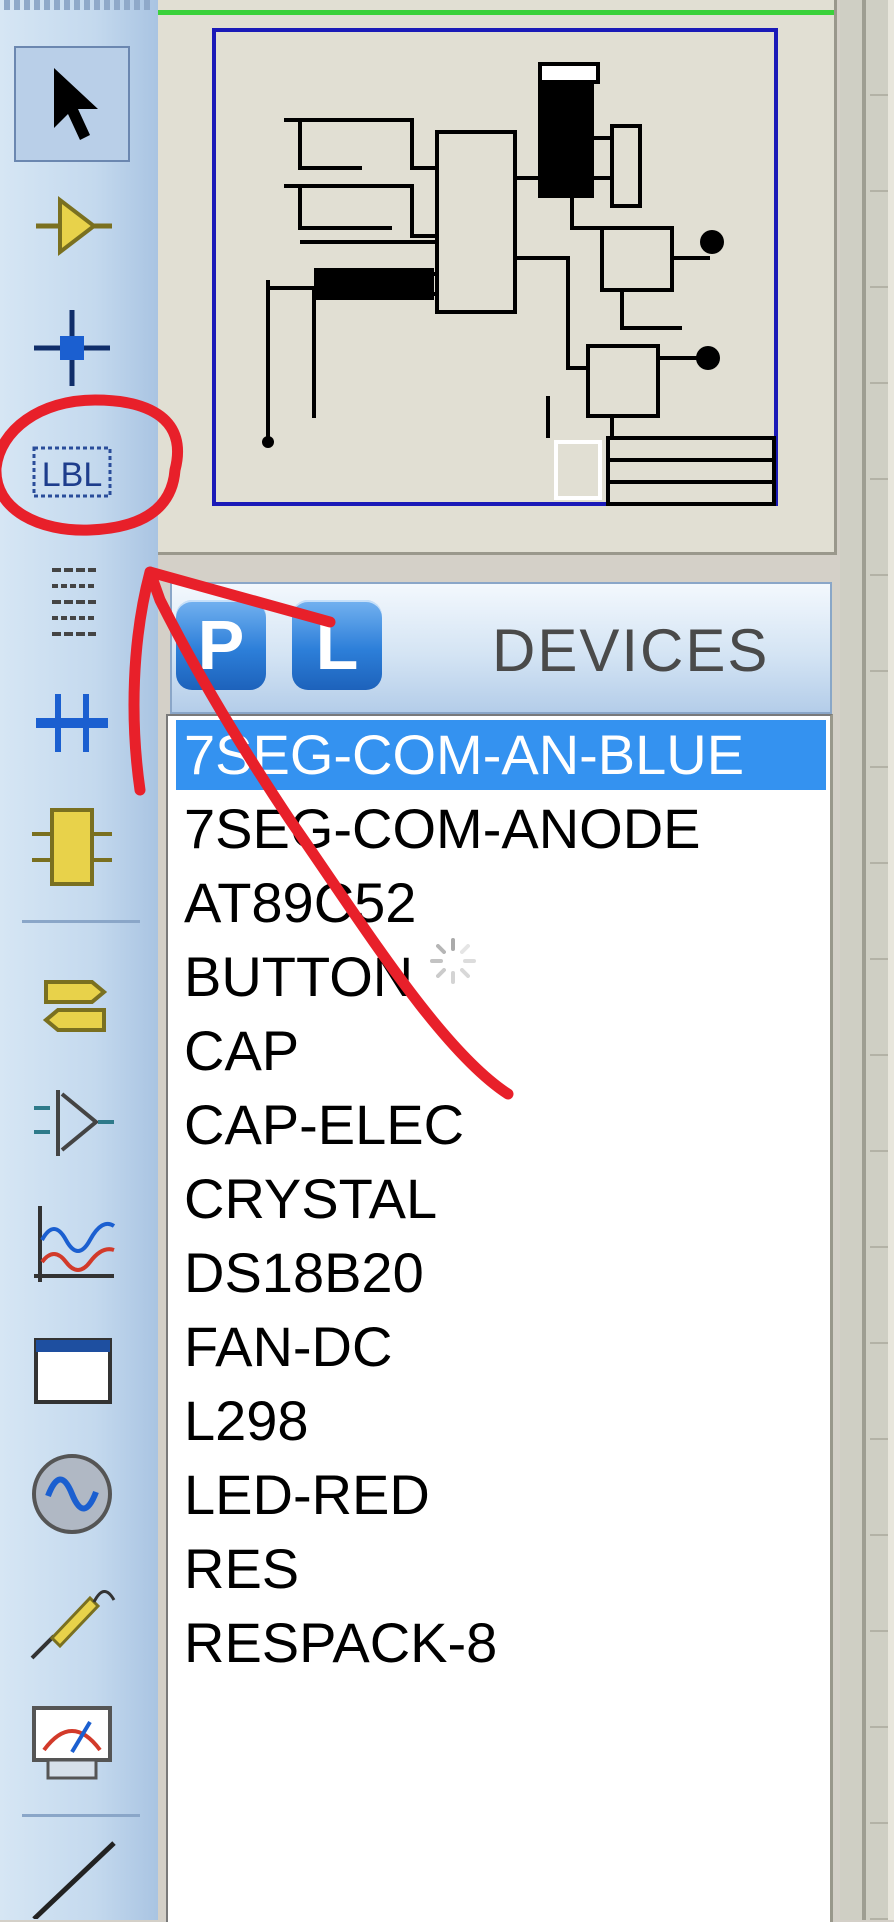  What do you see at coordinates (75, 1244) in the screenshot?
I see `graph-icon` at bounding box center [75, 1244].